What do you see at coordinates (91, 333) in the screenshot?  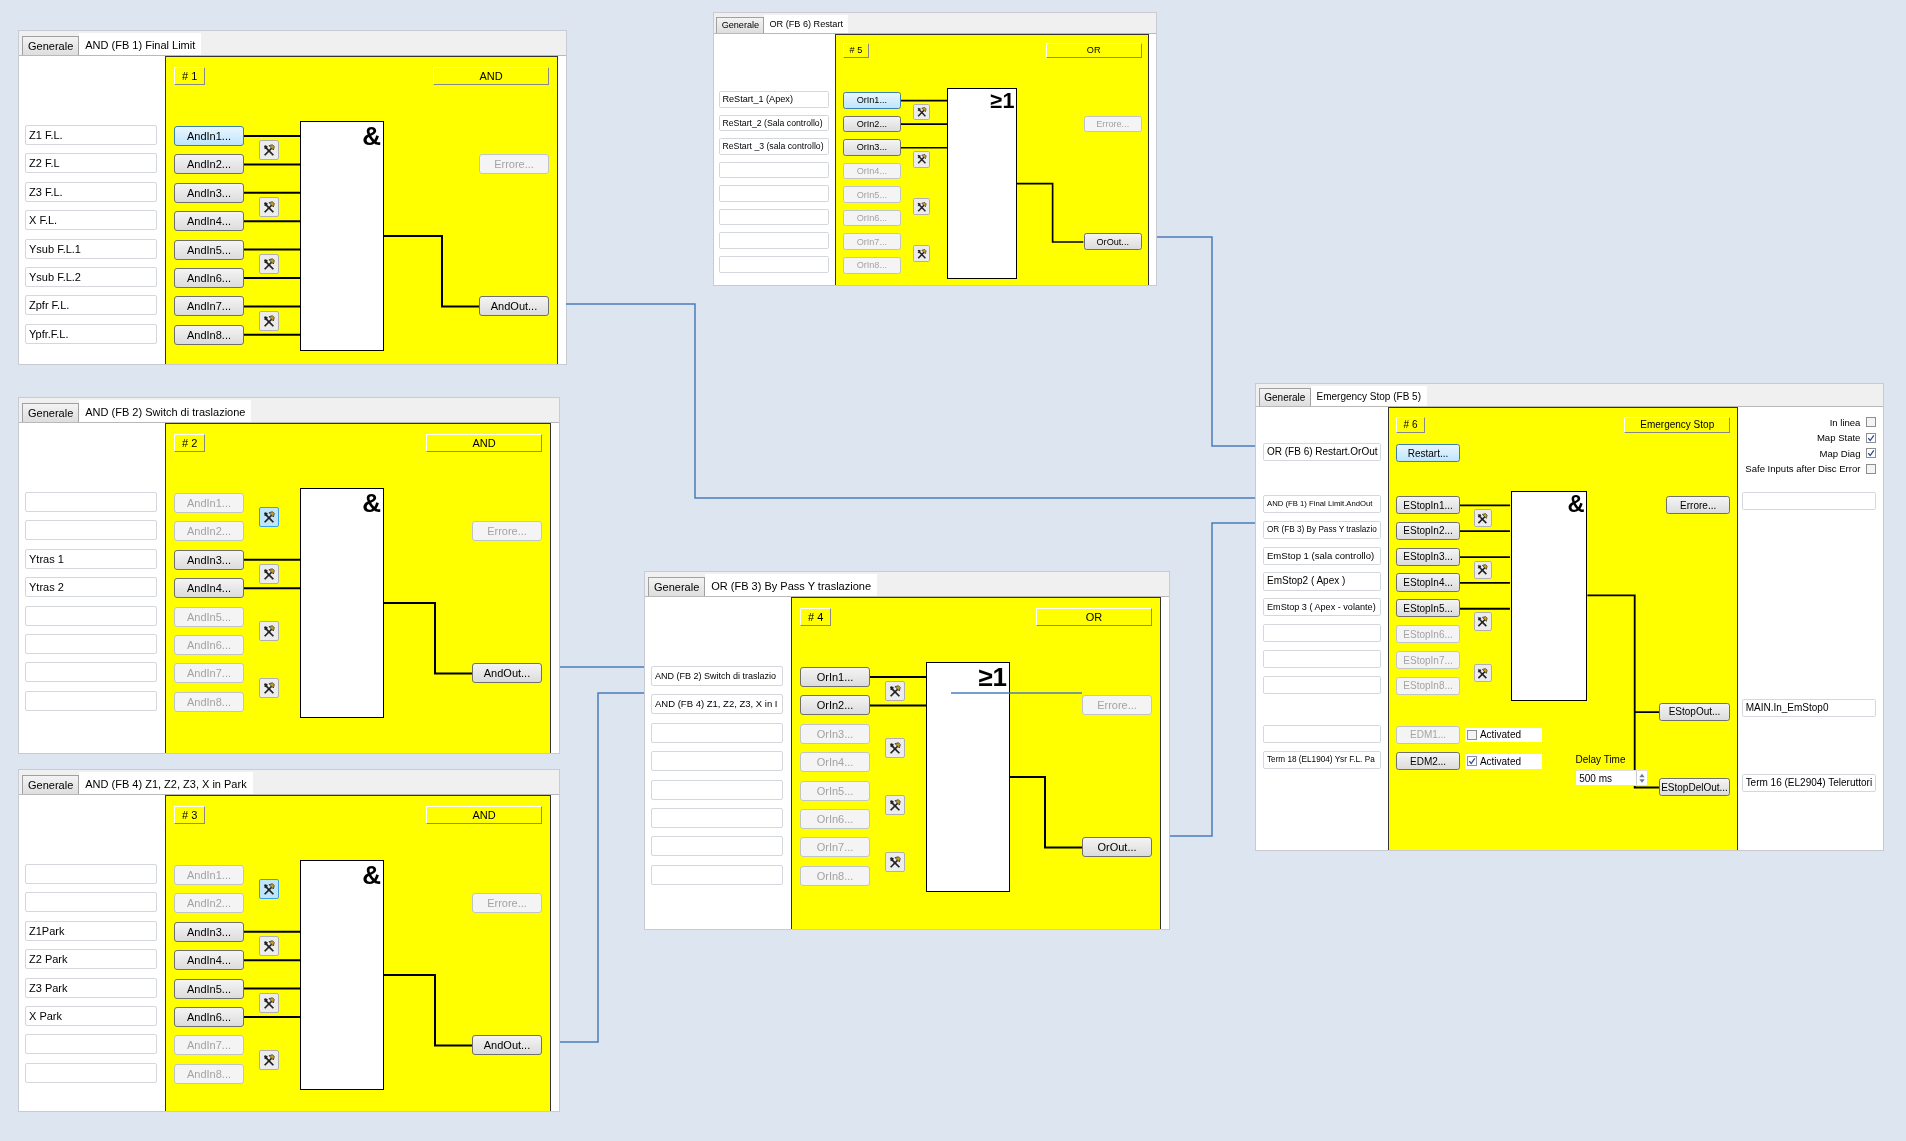 I see `text-field: Ypfr.F.L.` at bounding box center [91, 333].